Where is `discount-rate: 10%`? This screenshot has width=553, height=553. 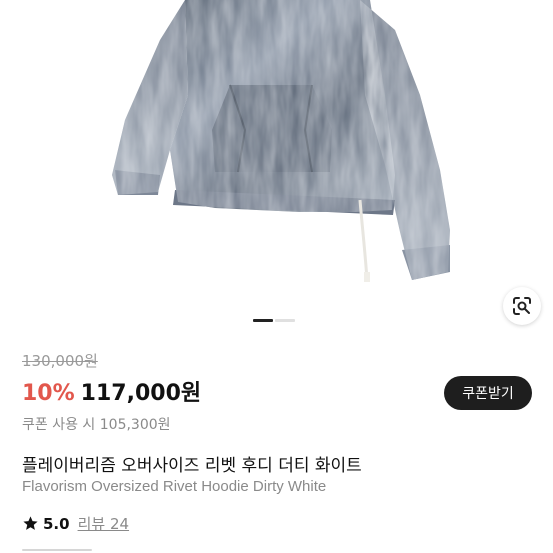 discount-rate: 10% is located at coordinates (48, 393).